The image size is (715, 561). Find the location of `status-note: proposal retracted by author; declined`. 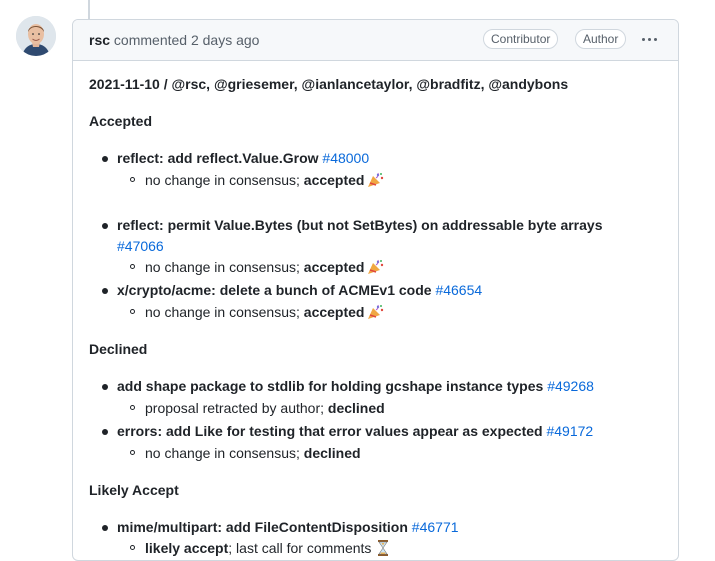

status-note: proposal retracted by author; declined is located at coordinates (265, 408).